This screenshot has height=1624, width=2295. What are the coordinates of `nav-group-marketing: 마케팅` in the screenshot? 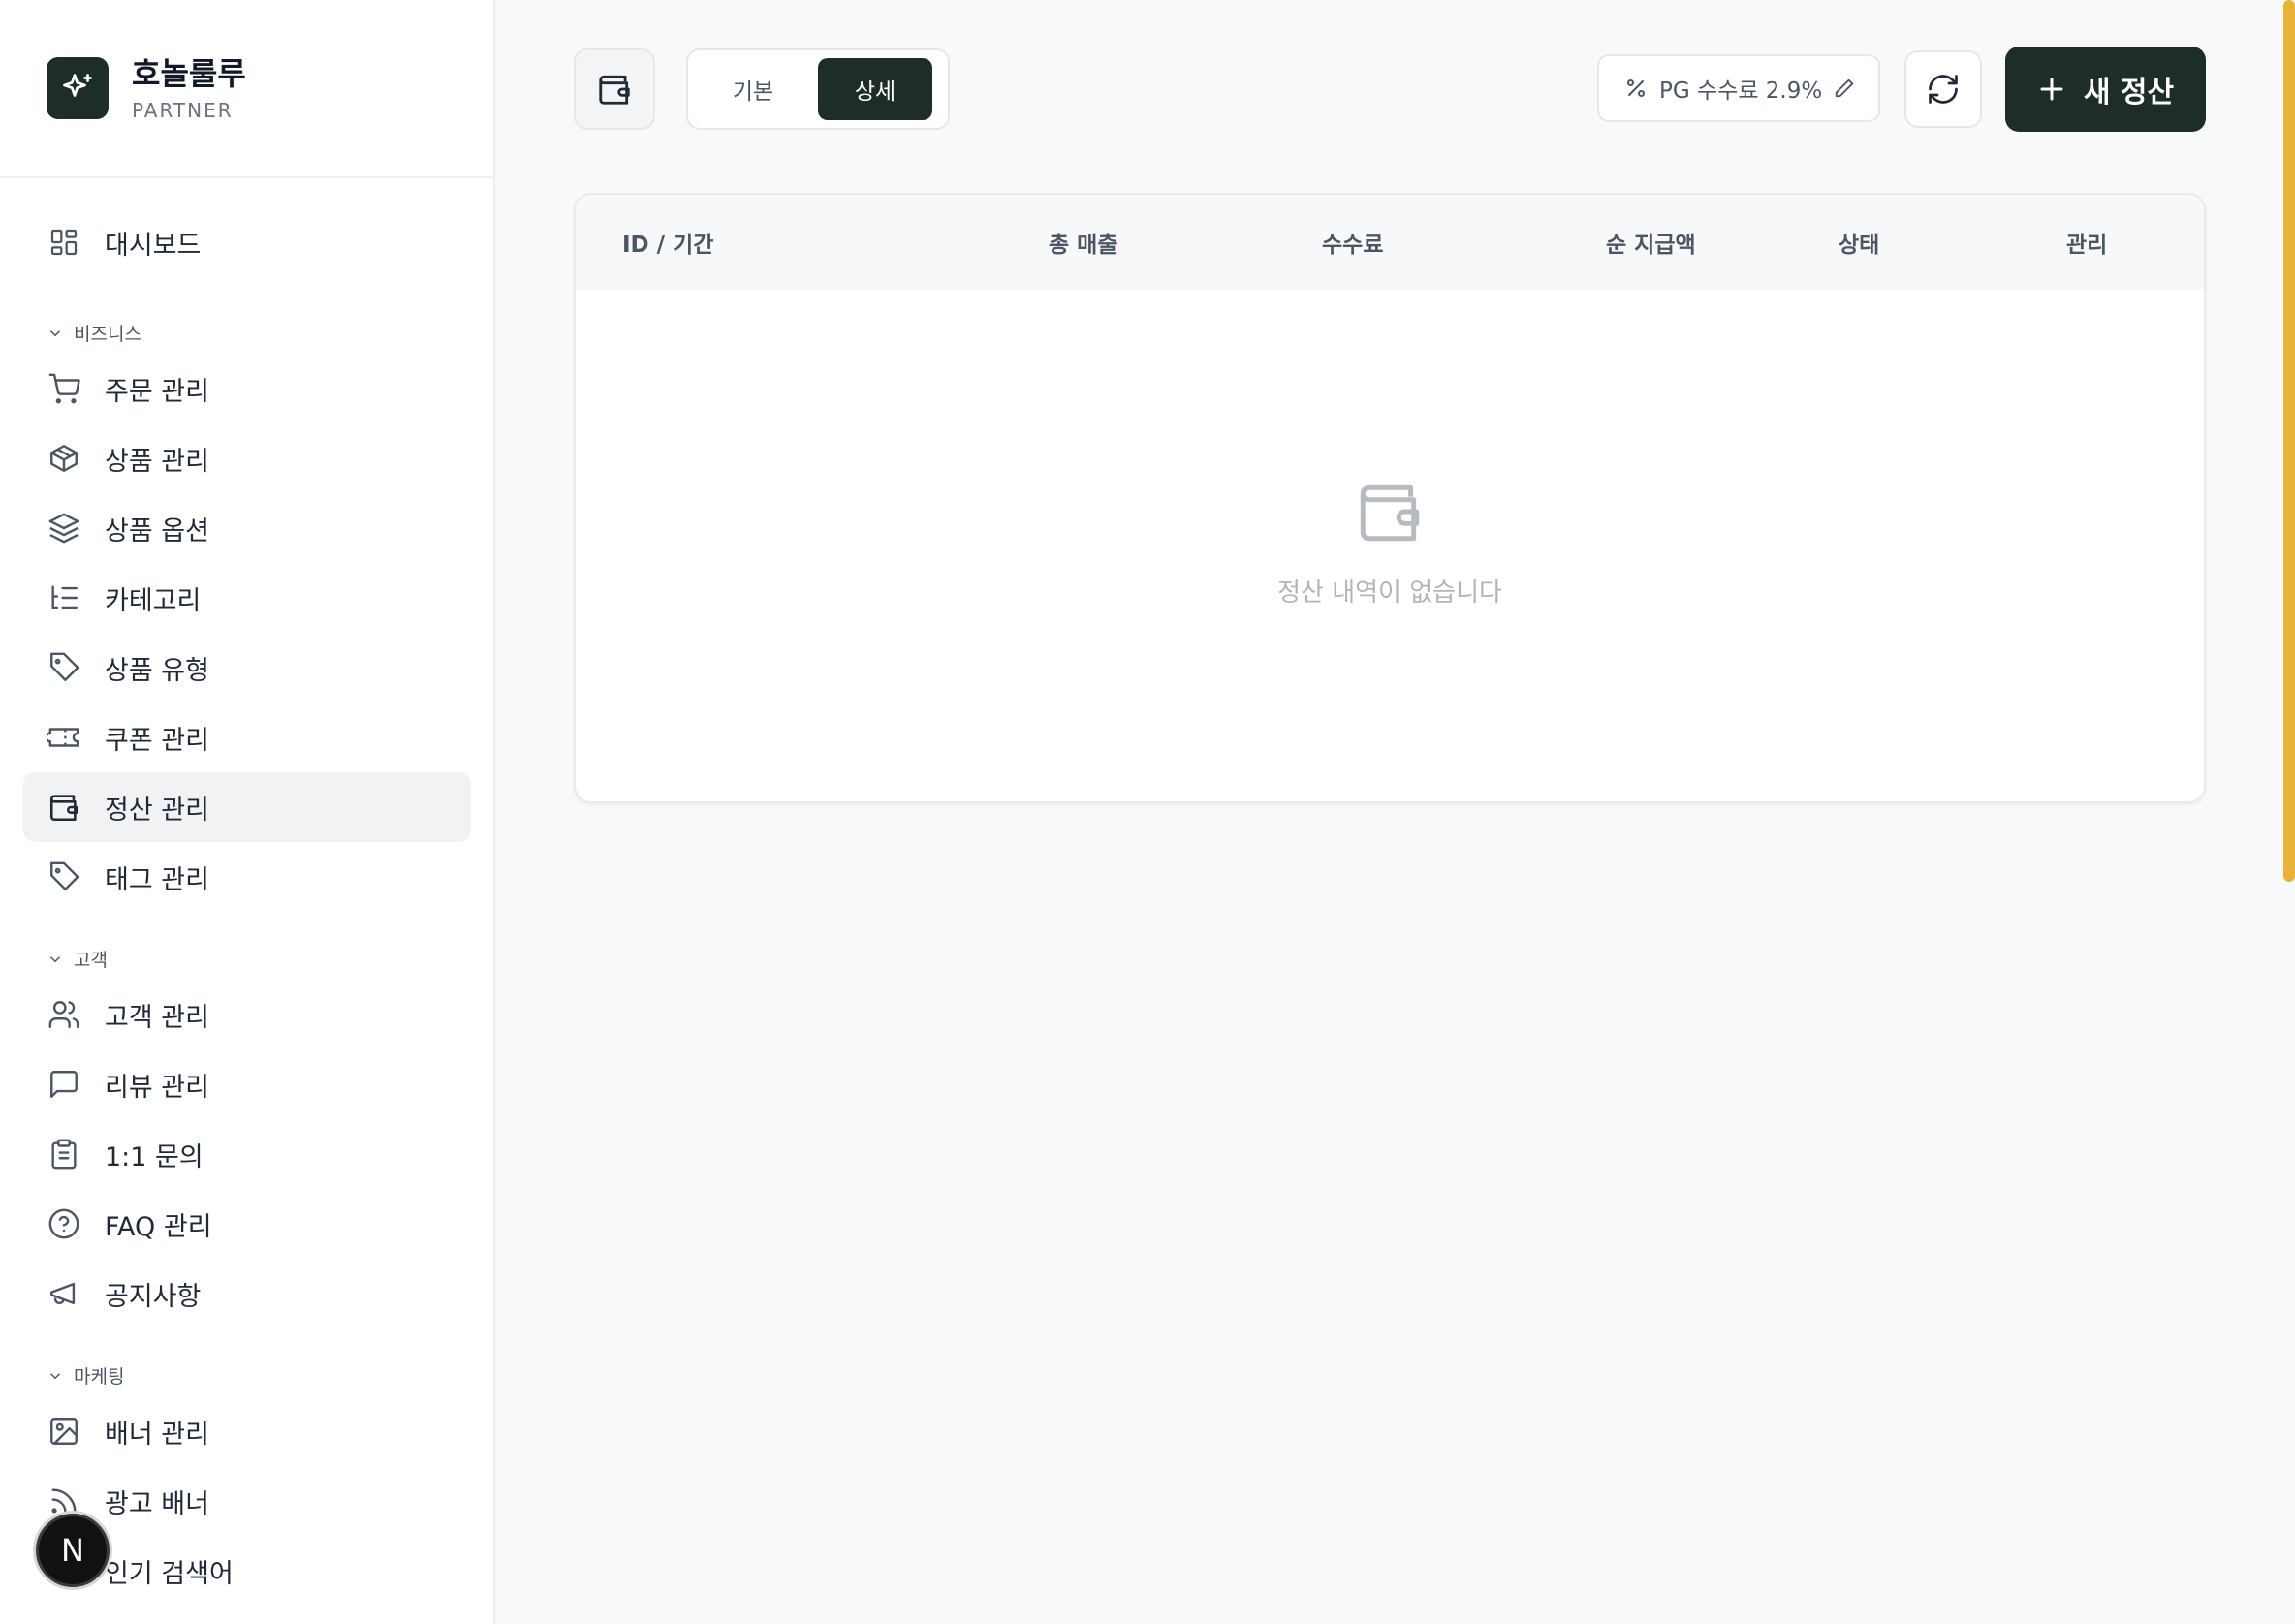 It's located at (85, 1375).